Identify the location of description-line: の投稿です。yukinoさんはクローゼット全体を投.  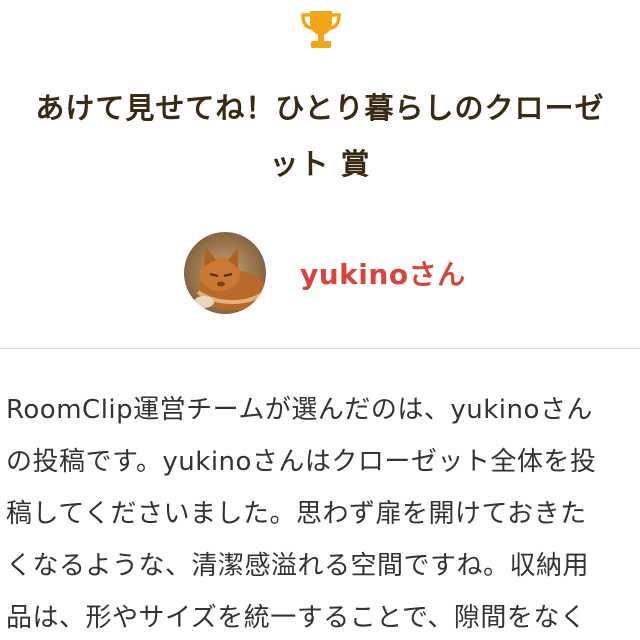
(301, 462).